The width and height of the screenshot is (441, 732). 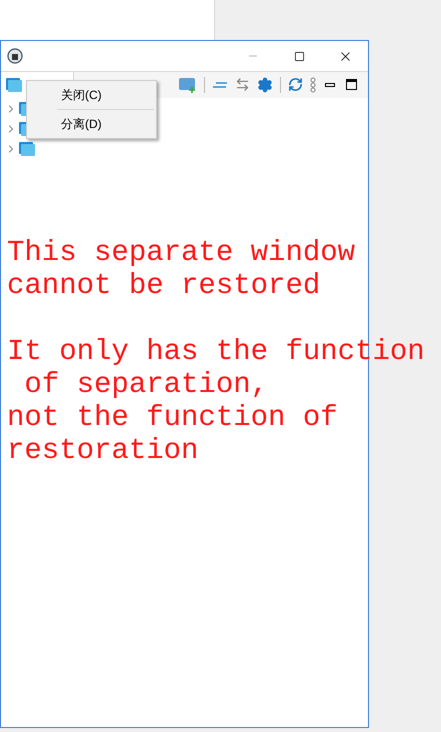 What do you see at coordinates (164, 285) in the screenshot?
I see `annotation-text: cannot be restored` at bounding box center [164, 285].